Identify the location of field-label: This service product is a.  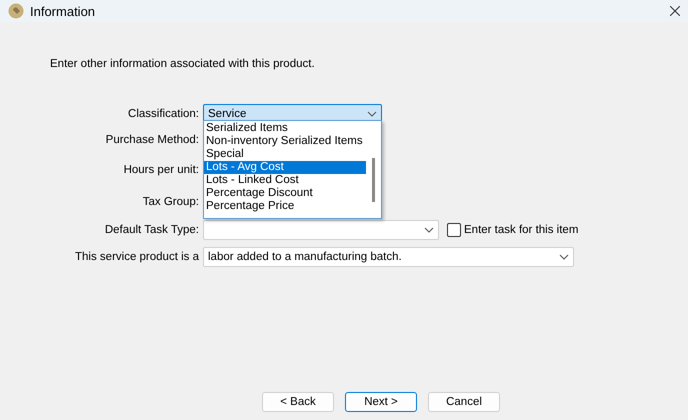
(137, 257).